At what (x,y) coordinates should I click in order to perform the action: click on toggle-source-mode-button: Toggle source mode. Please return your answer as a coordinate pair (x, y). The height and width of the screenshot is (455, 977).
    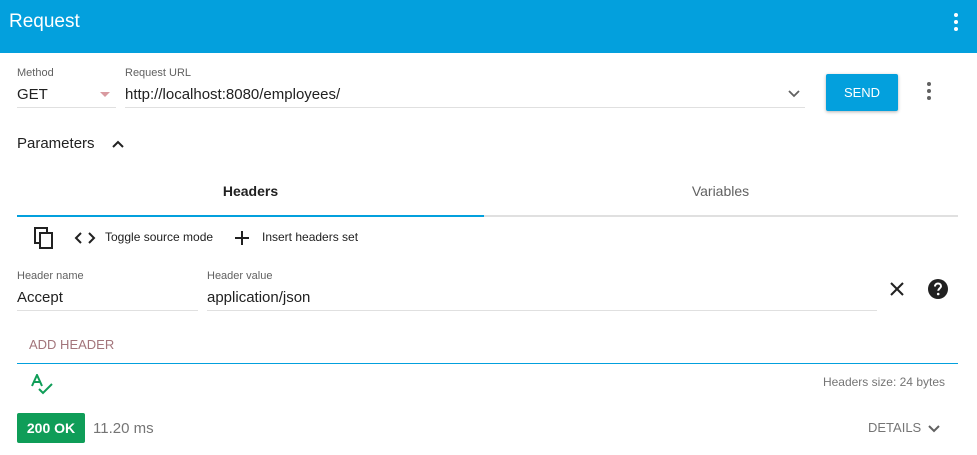
    Looking at the image, I should click on (159, 237).